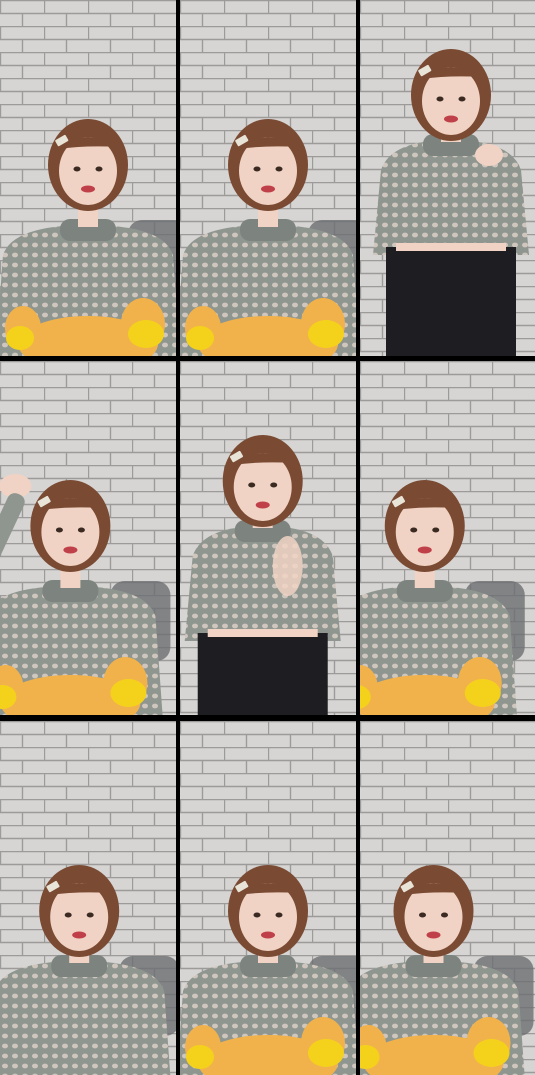 This screenshot has width=535, height=1075. Describe the element at coordinates (489, 155) in the screenshot. I see `hand-on-chest` at that location.